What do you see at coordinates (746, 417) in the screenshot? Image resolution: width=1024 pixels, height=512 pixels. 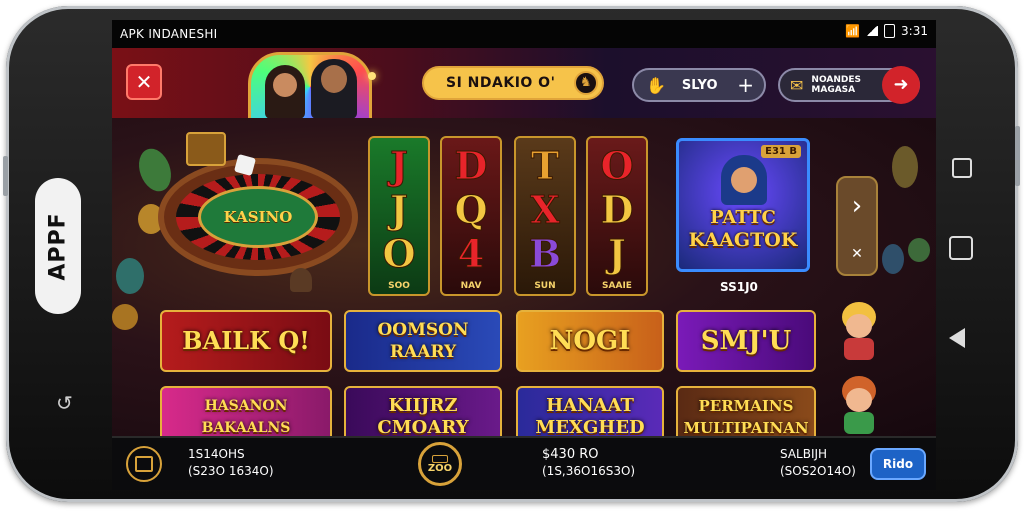 I see `game-tile-title: PERMAINS MULTIPAINAN` at bounding box center [746, 417].